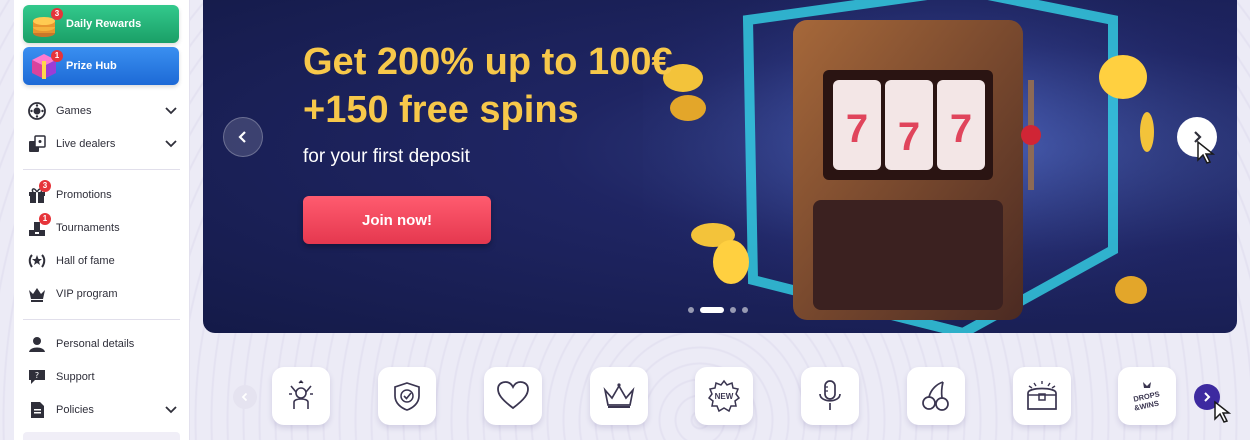 The height and width of the screenshot is (440, 1250). I want to click on category-prev-button, so click(245, 397).